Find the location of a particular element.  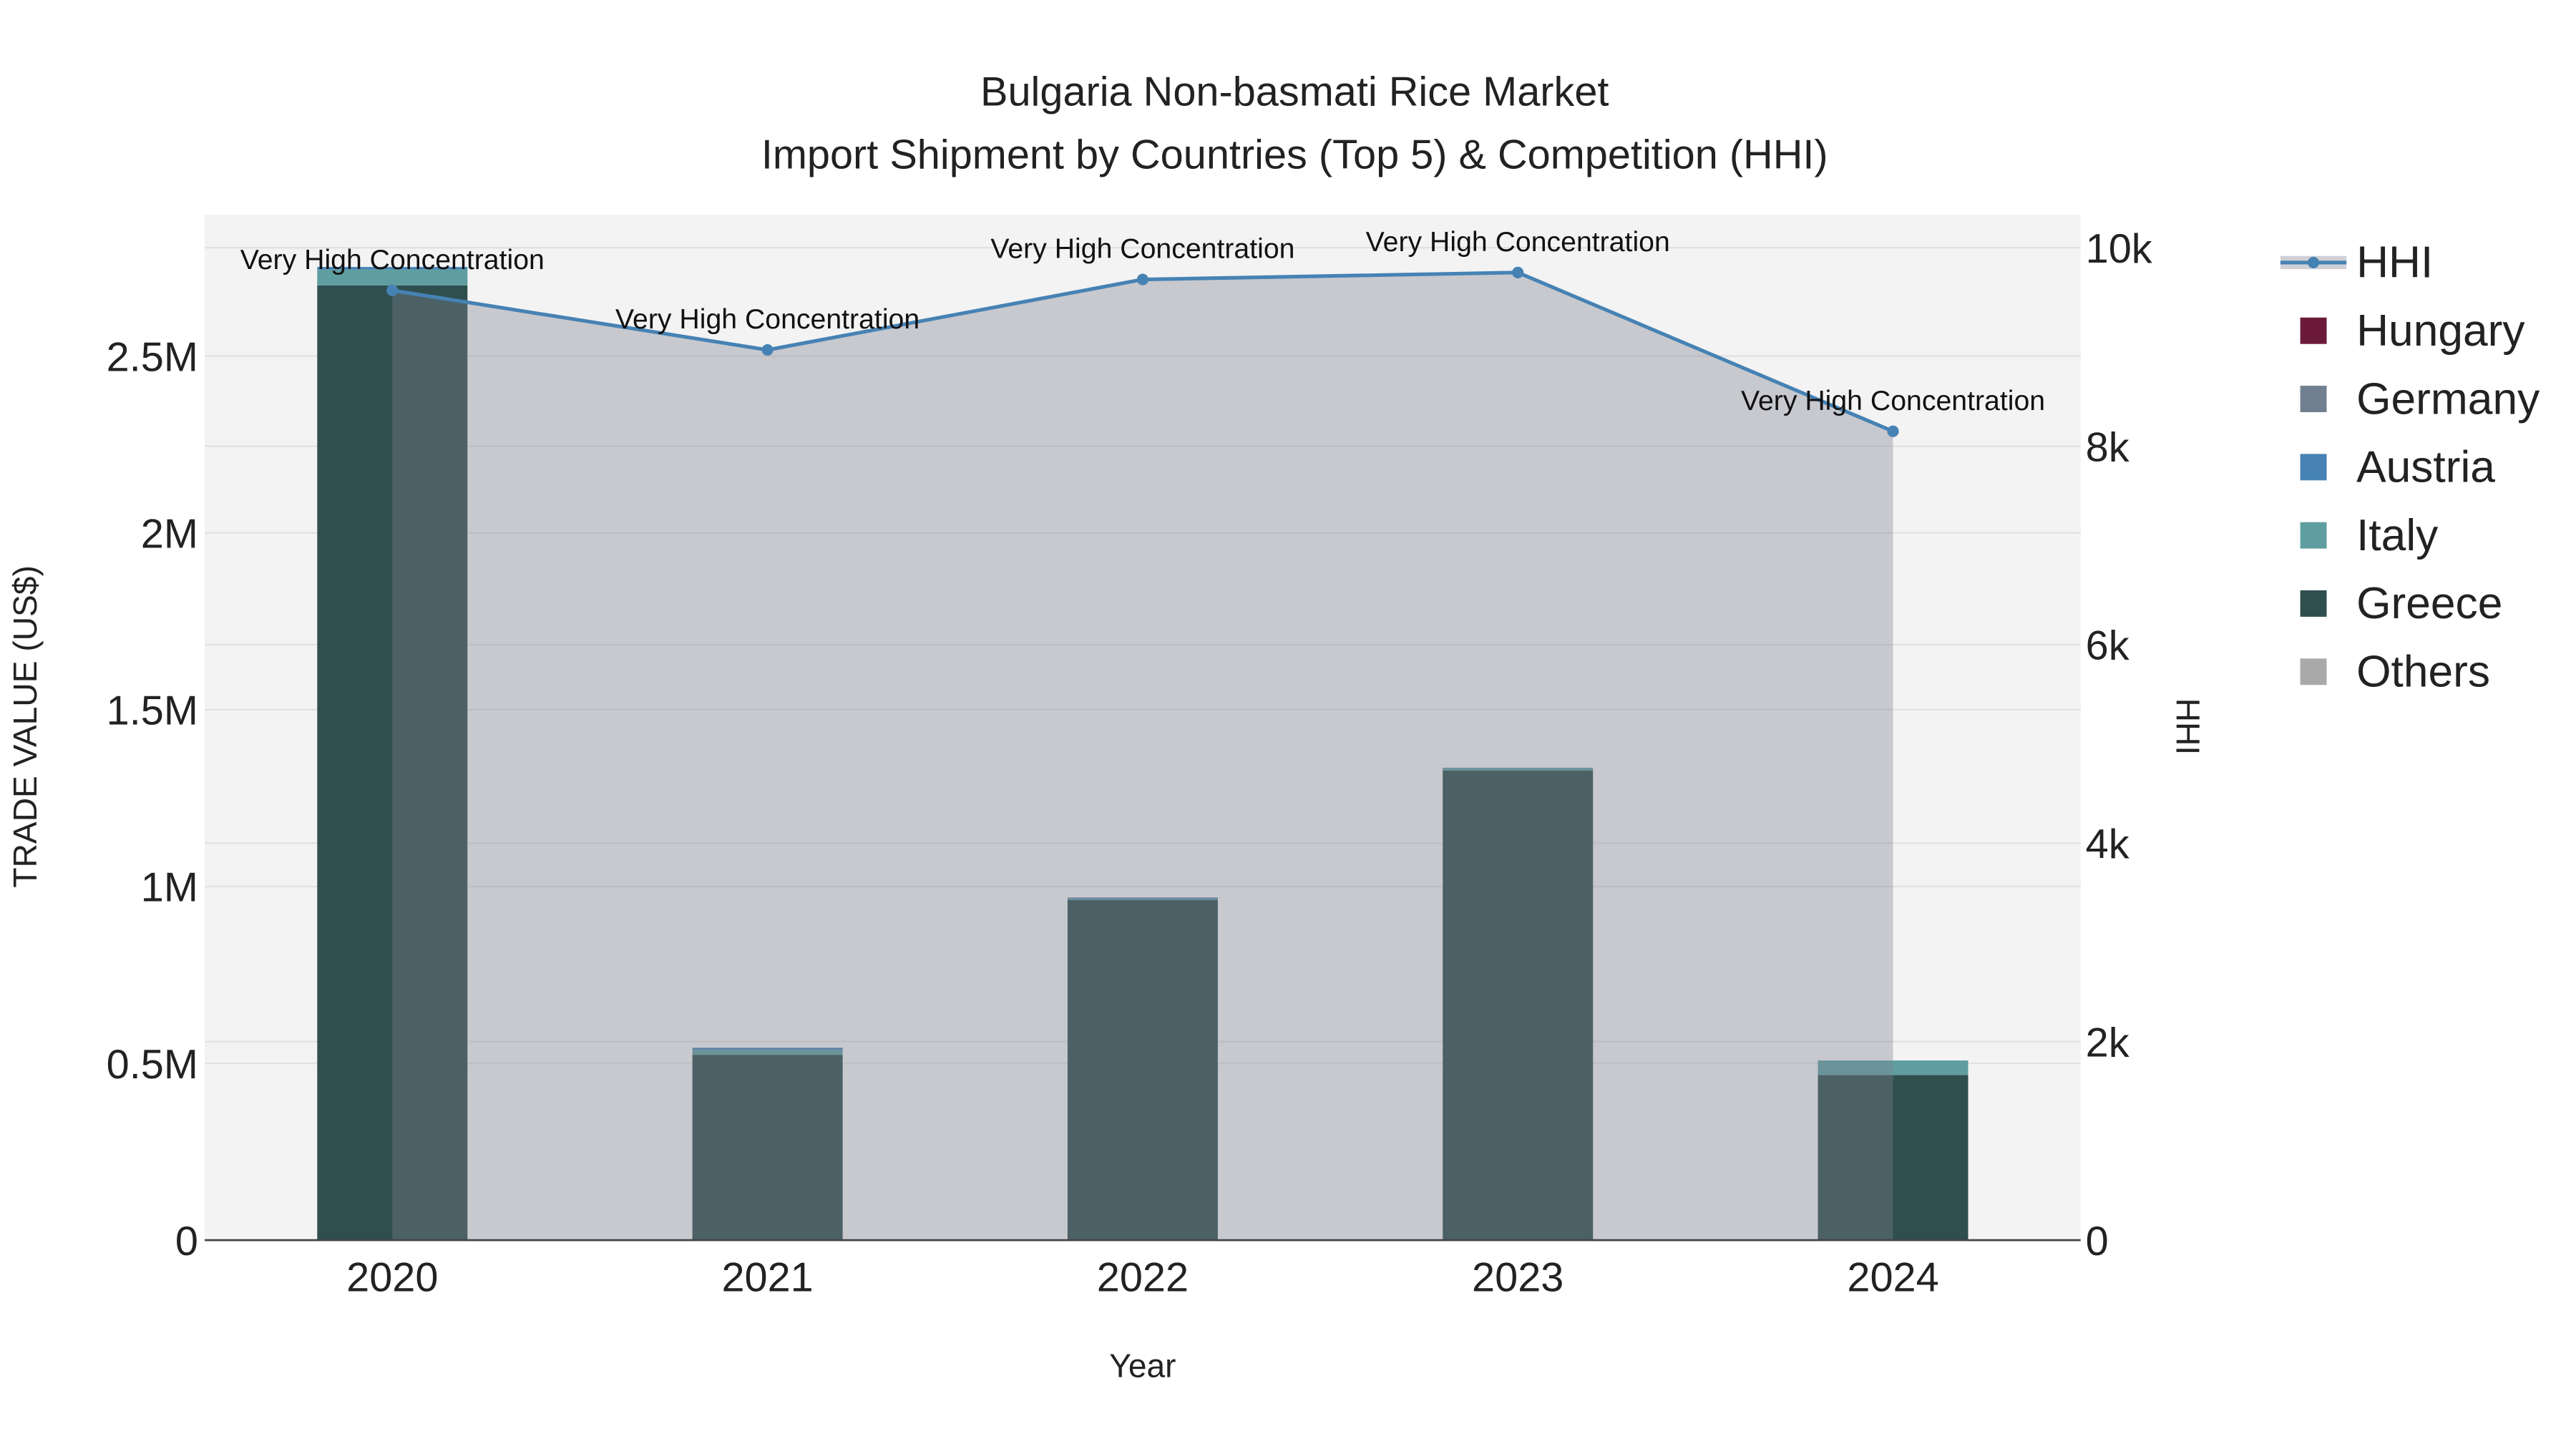

legend-swatch-greece is located at coordinates (2313, 603).